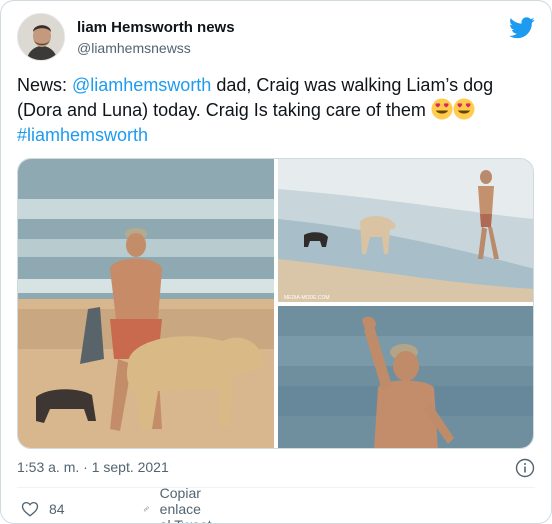 The width and height of the screenshot is (552, 524). Describe the element at coordinates (82, 135) in the screenshot. I see `hashtag-link: #liamhemsworth` at that location.